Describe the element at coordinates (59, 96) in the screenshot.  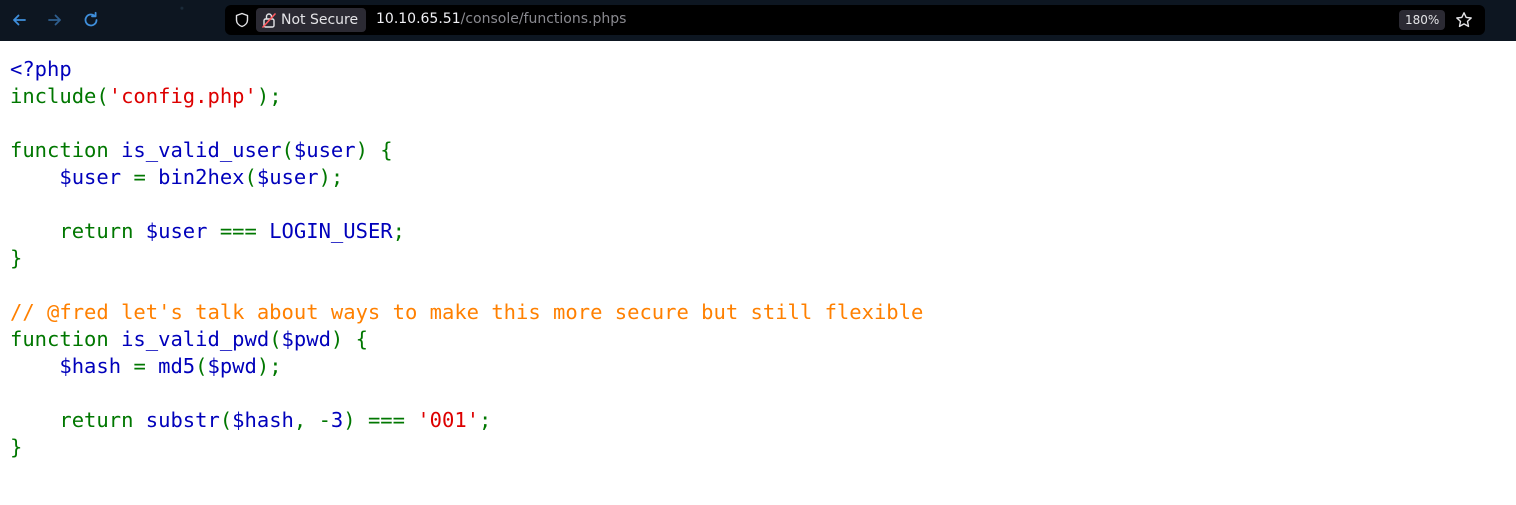
I see `code-token: include(` at that location.